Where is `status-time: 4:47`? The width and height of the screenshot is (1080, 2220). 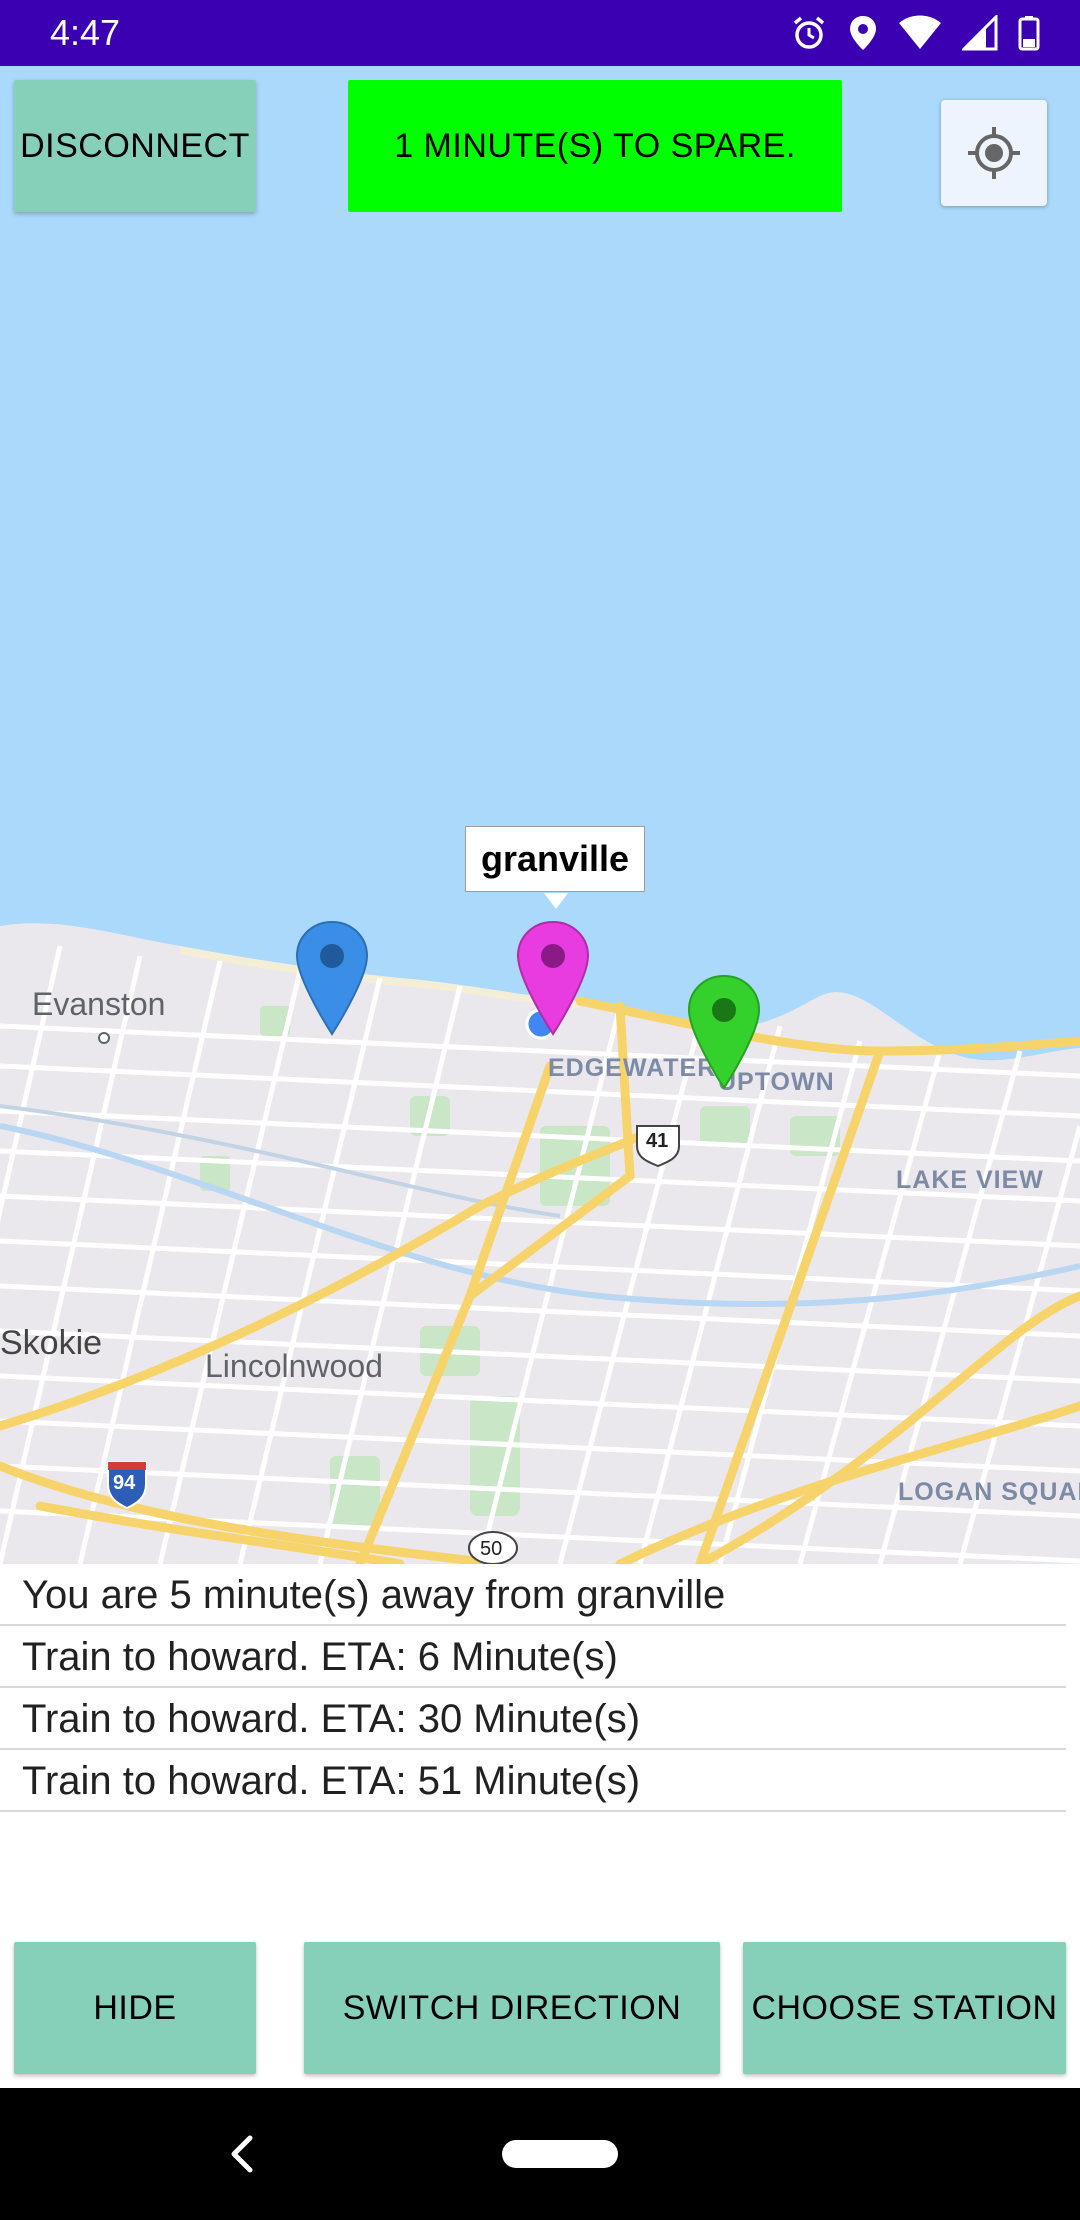 status-time: 4:47 is located at coordinates (85, 32).